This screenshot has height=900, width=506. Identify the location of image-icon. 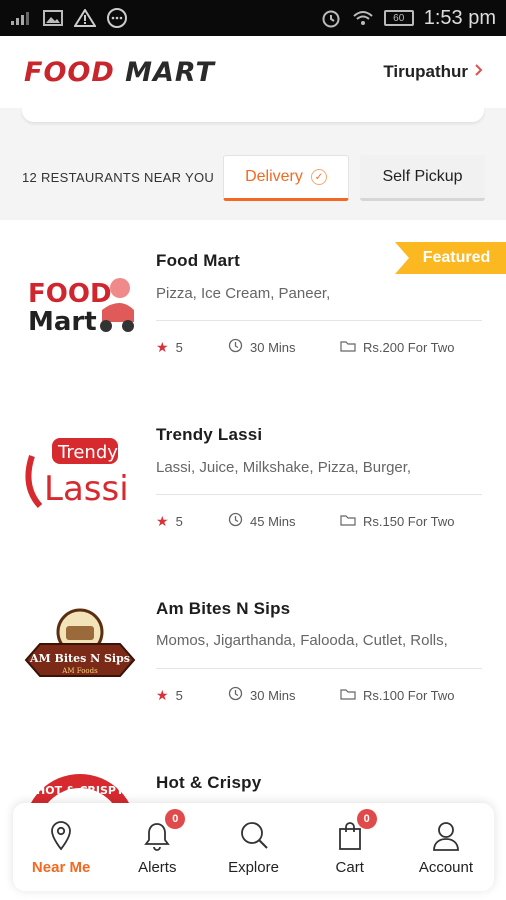
(53, 18).